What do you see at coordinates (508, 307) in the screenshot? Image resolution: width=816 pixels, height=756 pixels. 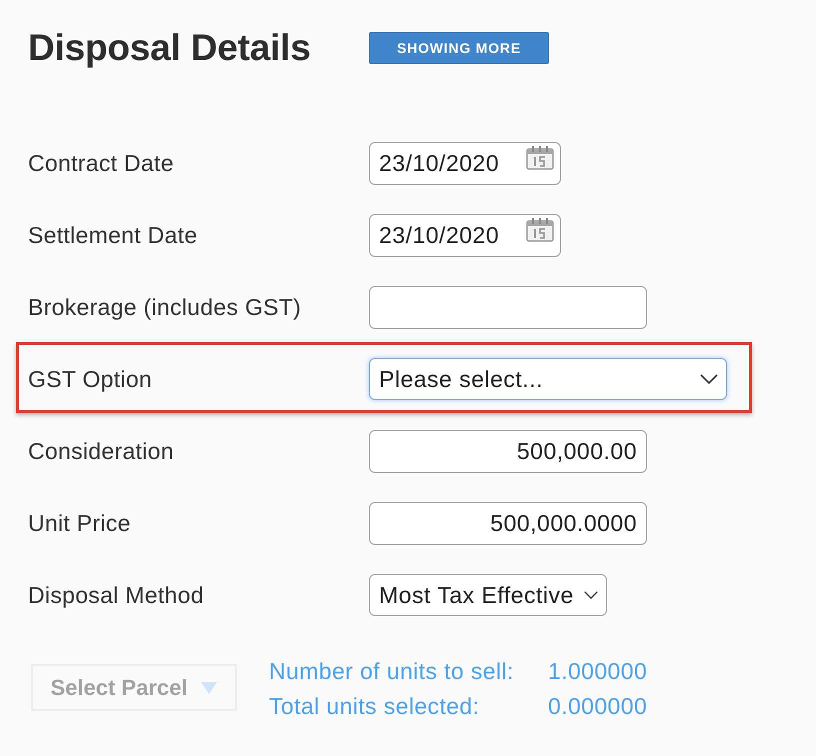 I see `text-field` at bounding box center [508, 307].